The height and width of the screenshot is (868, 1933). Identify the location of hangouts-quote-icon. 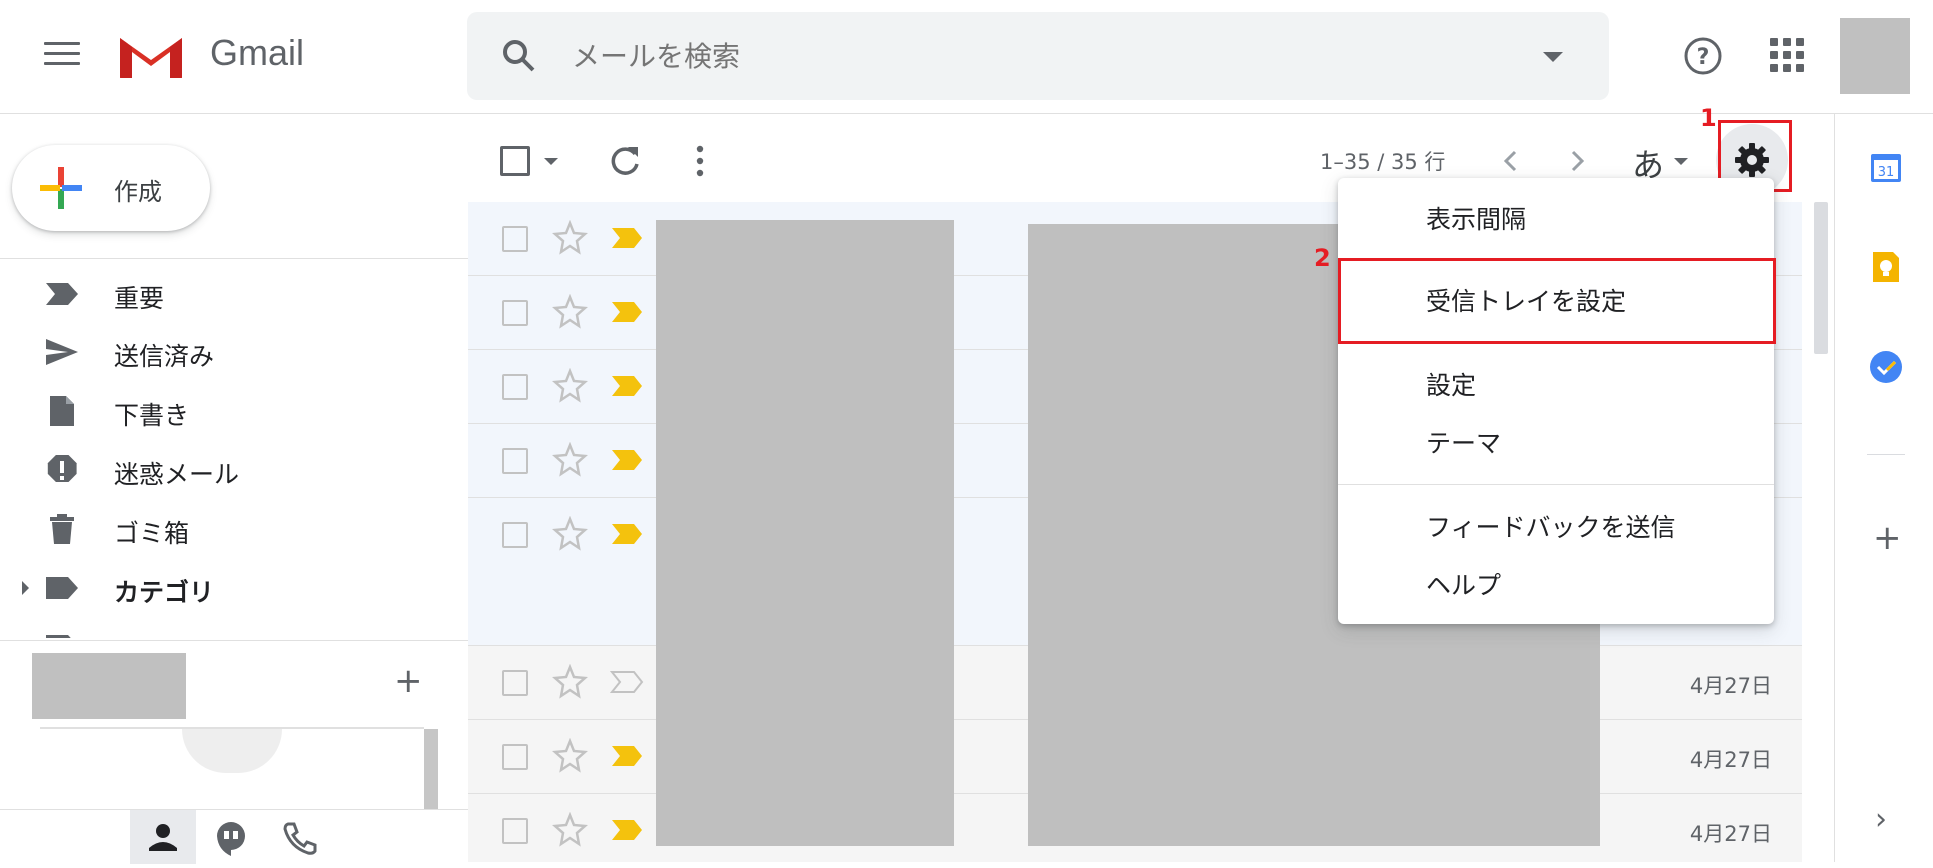
(231, 839).